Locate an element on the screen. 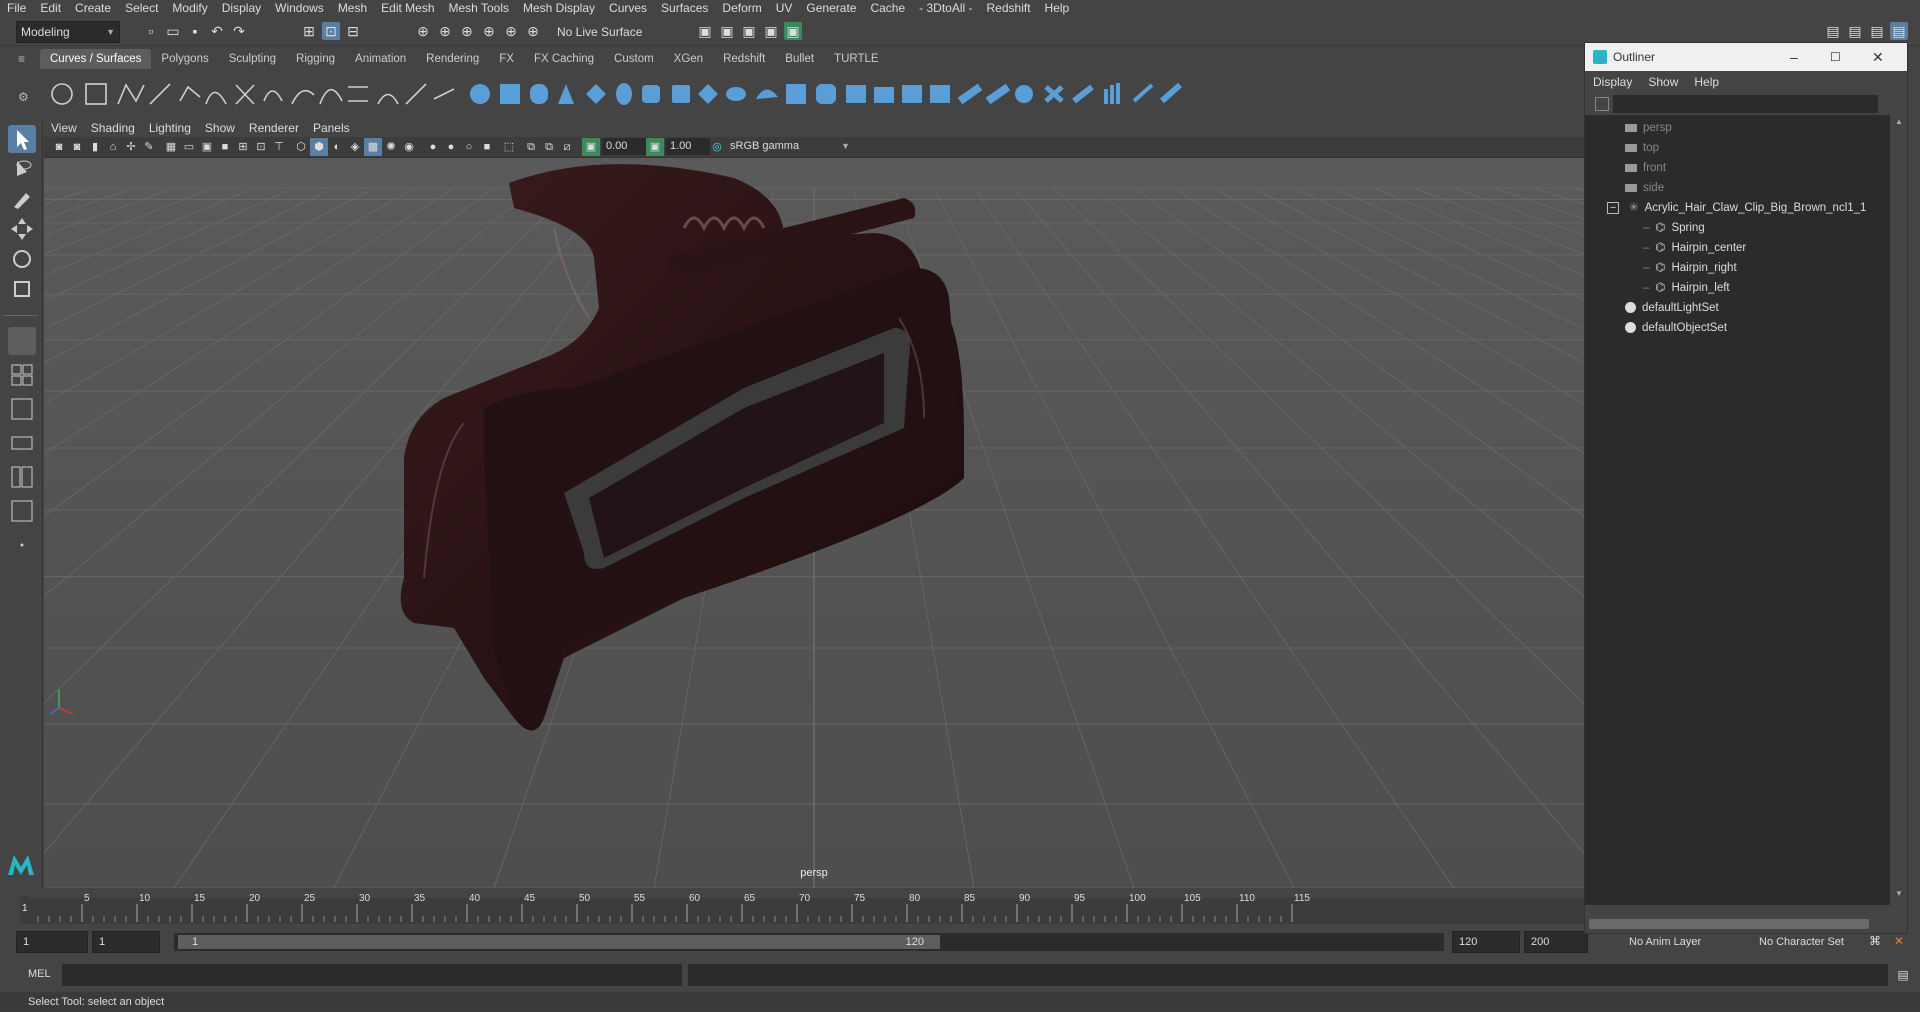 This screenshot has height=1012, width=1920. menu-mesh-display: Mesh Display is located at coordinates (559, 8).